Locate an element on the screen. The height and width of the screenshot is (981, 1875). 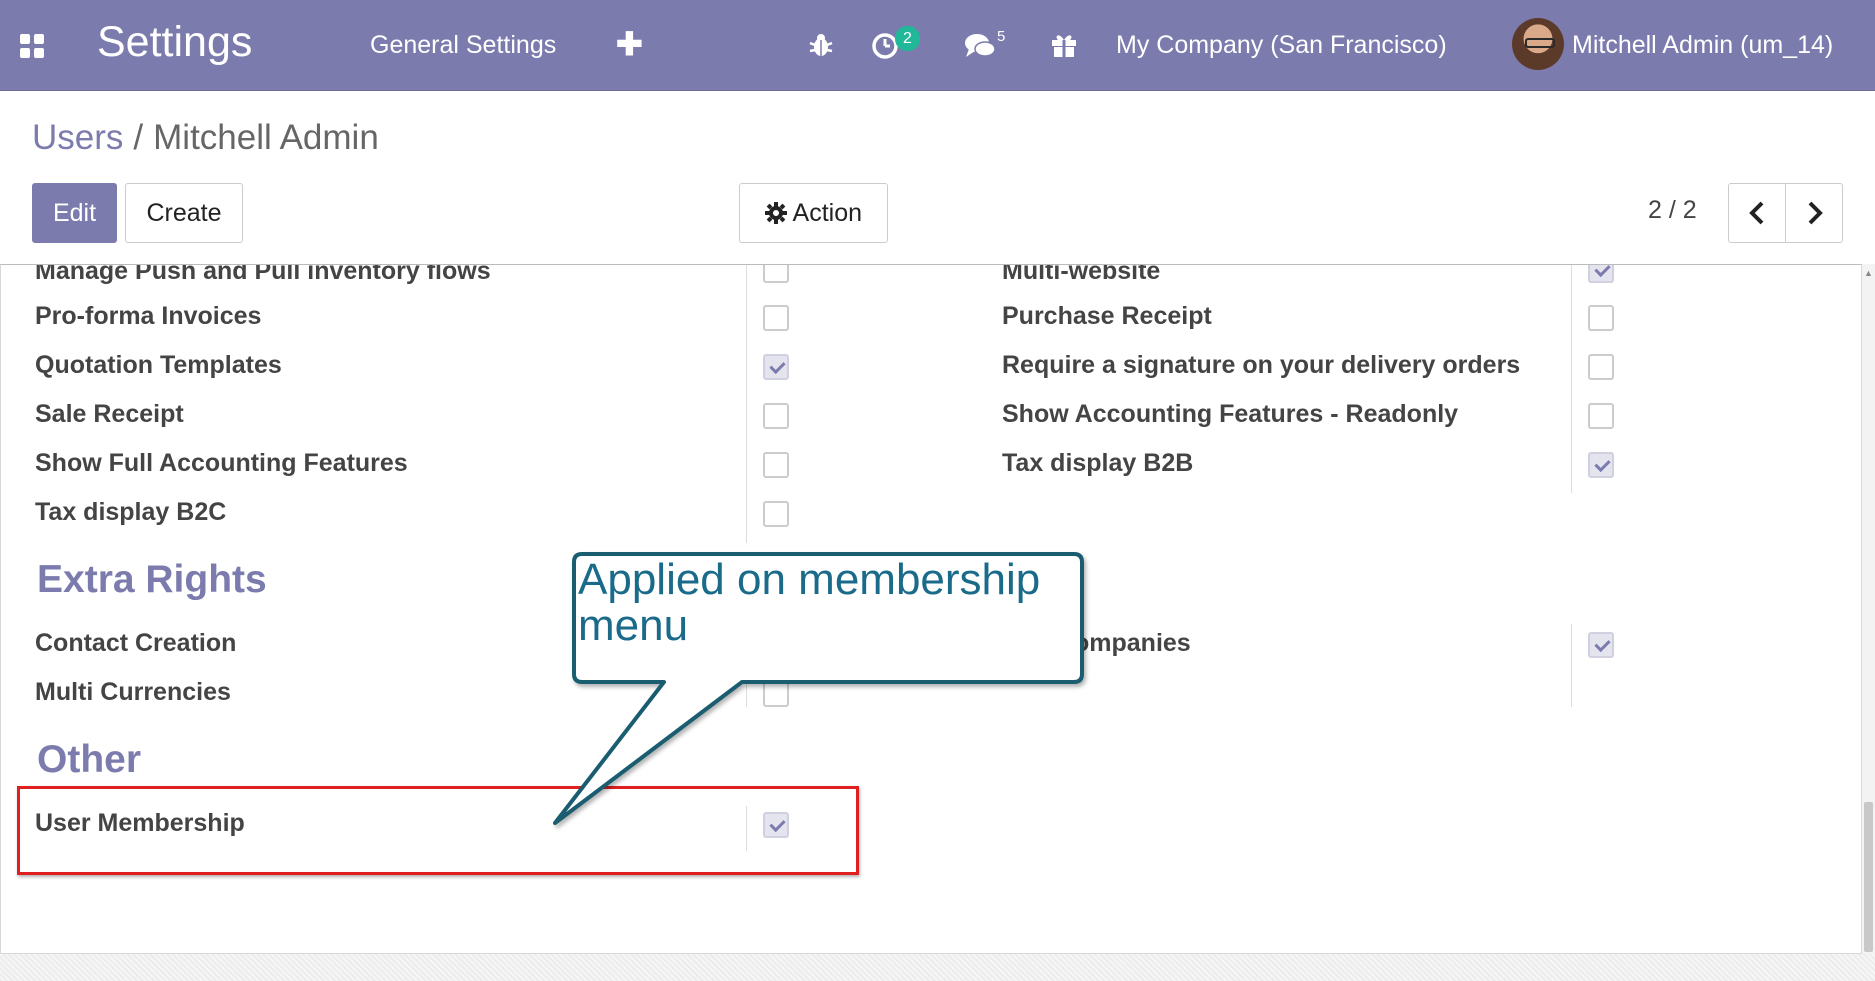
pager-previous-button is located at coordinates (1757, 213).